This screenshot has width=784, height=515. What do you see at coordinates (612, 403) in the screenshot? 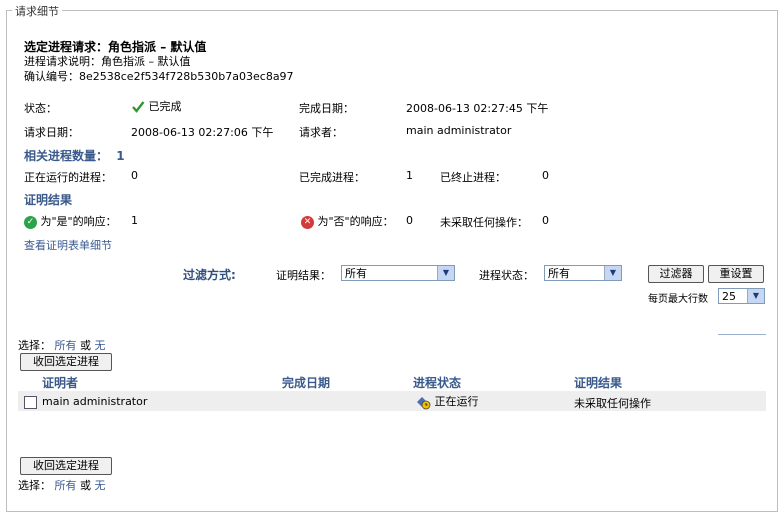
I see `row-result: 未采取任何操作` at bounding box center [612, 403].